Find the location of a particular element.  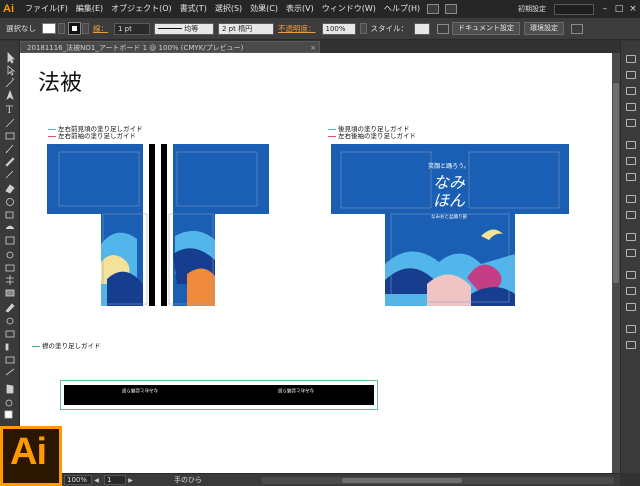

brush-tool-icon is located at coordinates (9, 149).